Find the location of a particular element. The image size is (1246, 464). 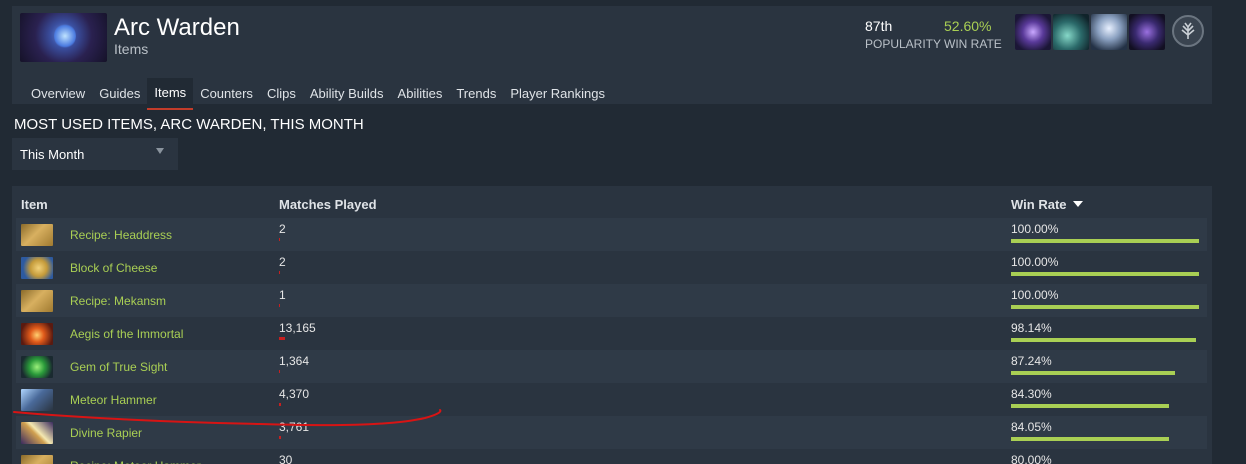

tab-overview: Overview is located at coordinates (58, 94).